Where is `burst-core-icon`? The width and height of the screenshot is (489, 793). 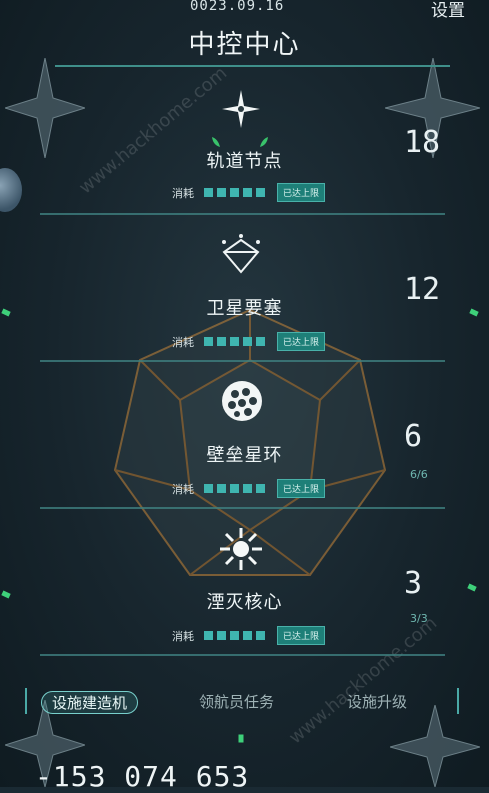 burst-core-icon is located at coordinates (241, 549).